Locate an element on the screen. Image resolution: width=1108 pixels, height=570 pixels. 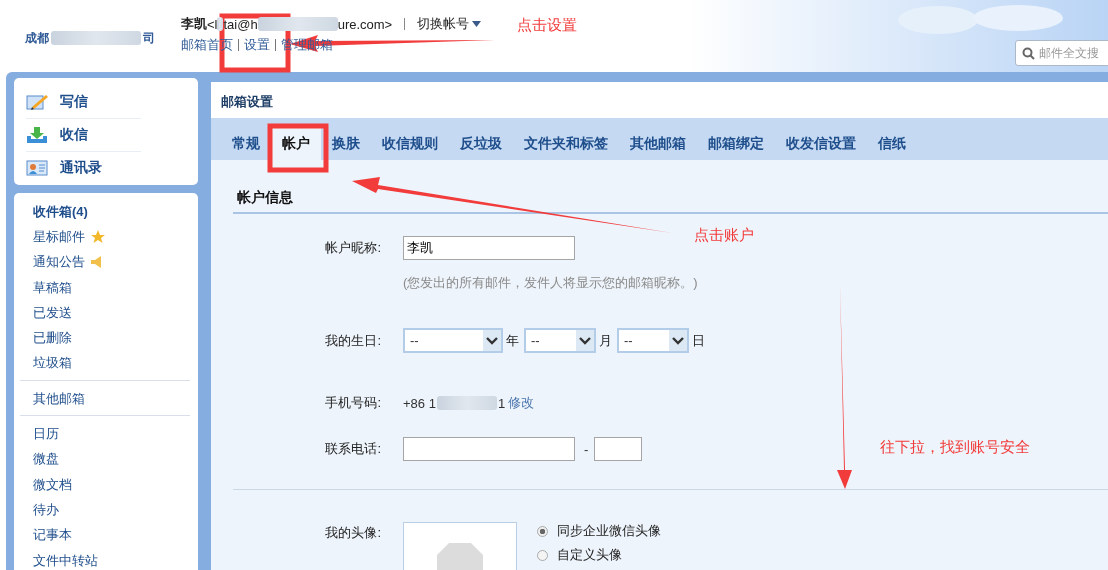
folder-item: 微盘 is located at coordinates (46, 459).